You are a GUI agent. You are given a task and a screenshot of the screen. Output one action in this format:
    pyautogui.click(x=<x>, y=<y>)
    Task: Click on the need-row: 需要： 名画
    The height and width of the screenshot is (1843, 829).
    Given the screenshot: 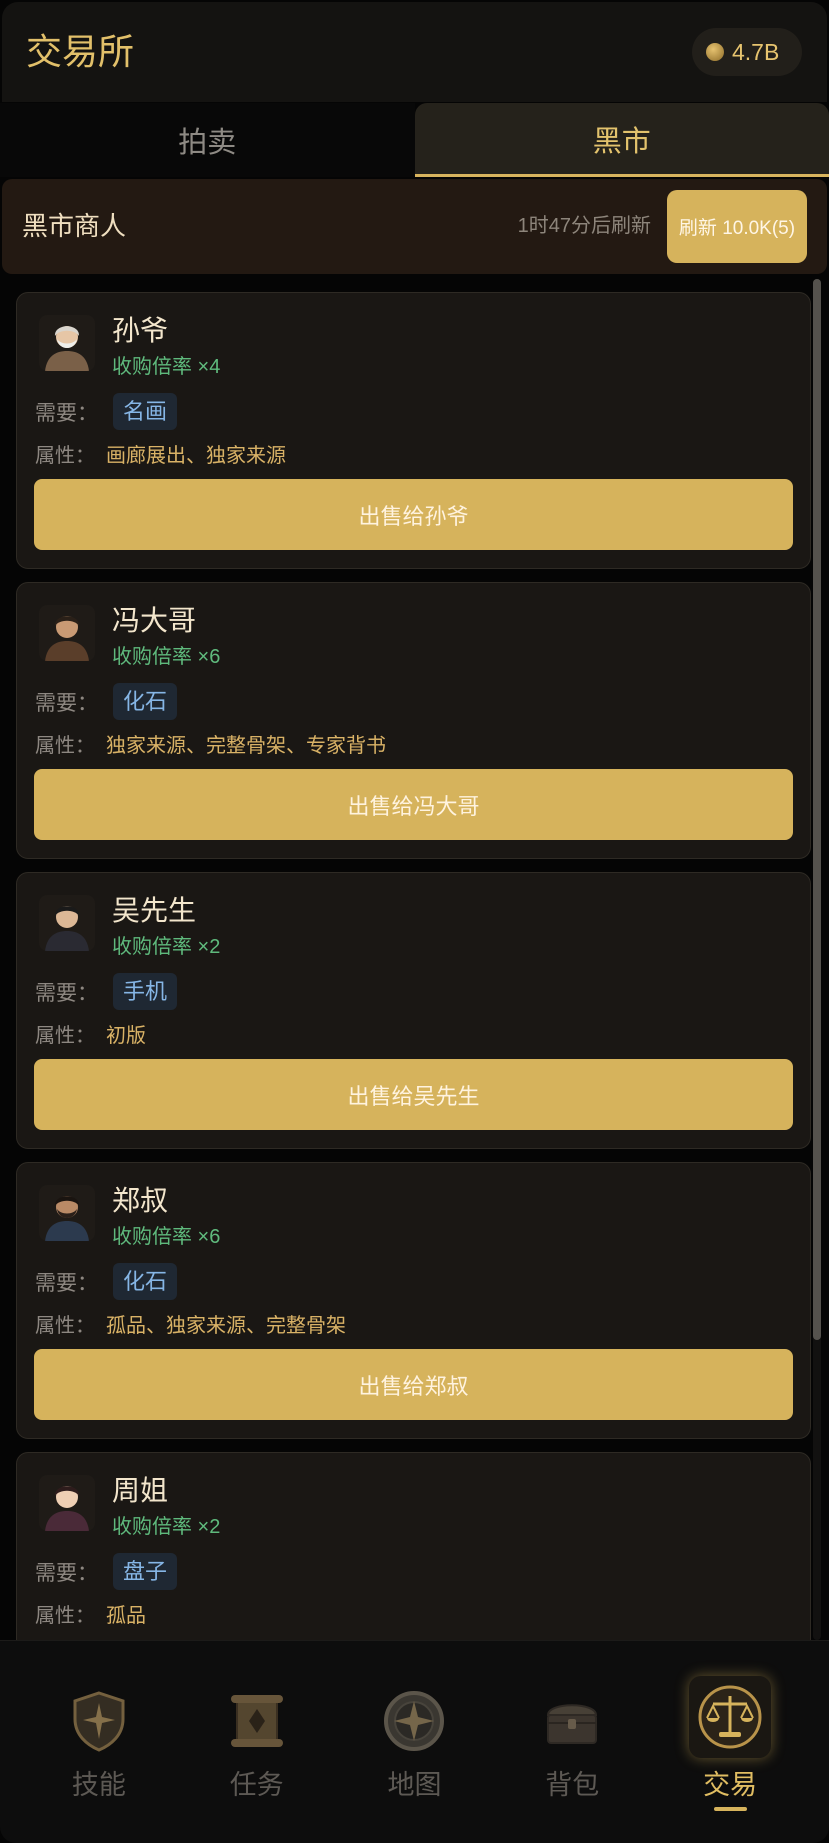 What is the action you would take?
    pyautogui.click(x=106, y=411)
    